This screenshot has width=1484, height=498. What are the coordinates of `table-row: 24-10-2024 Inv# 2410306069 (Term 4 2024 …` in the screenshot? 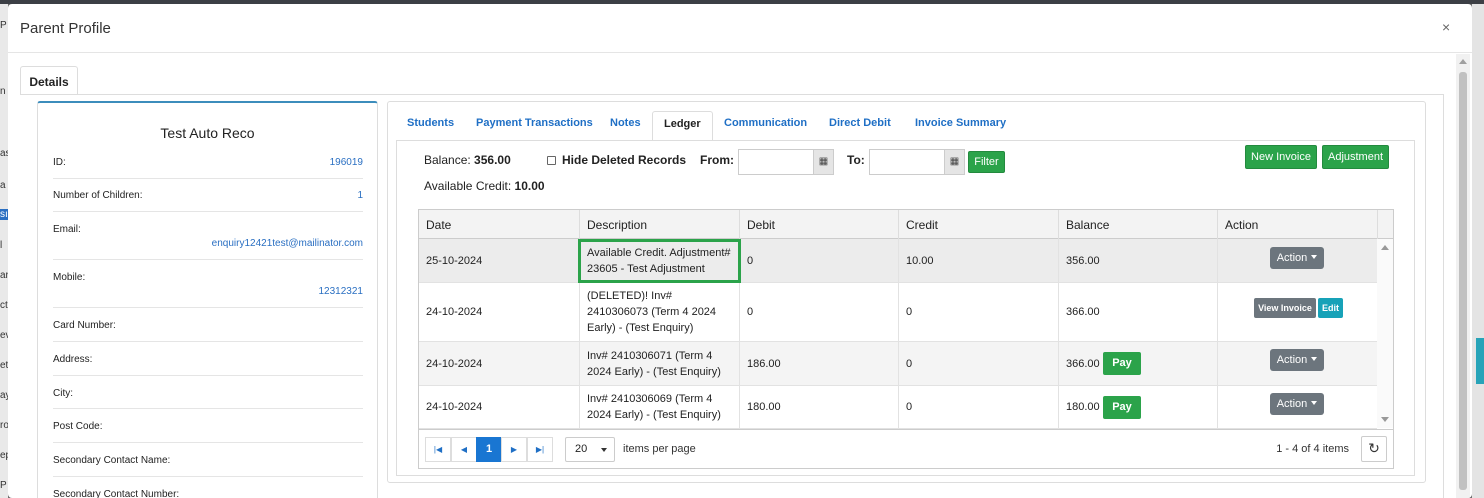 It's located at (898, 407).